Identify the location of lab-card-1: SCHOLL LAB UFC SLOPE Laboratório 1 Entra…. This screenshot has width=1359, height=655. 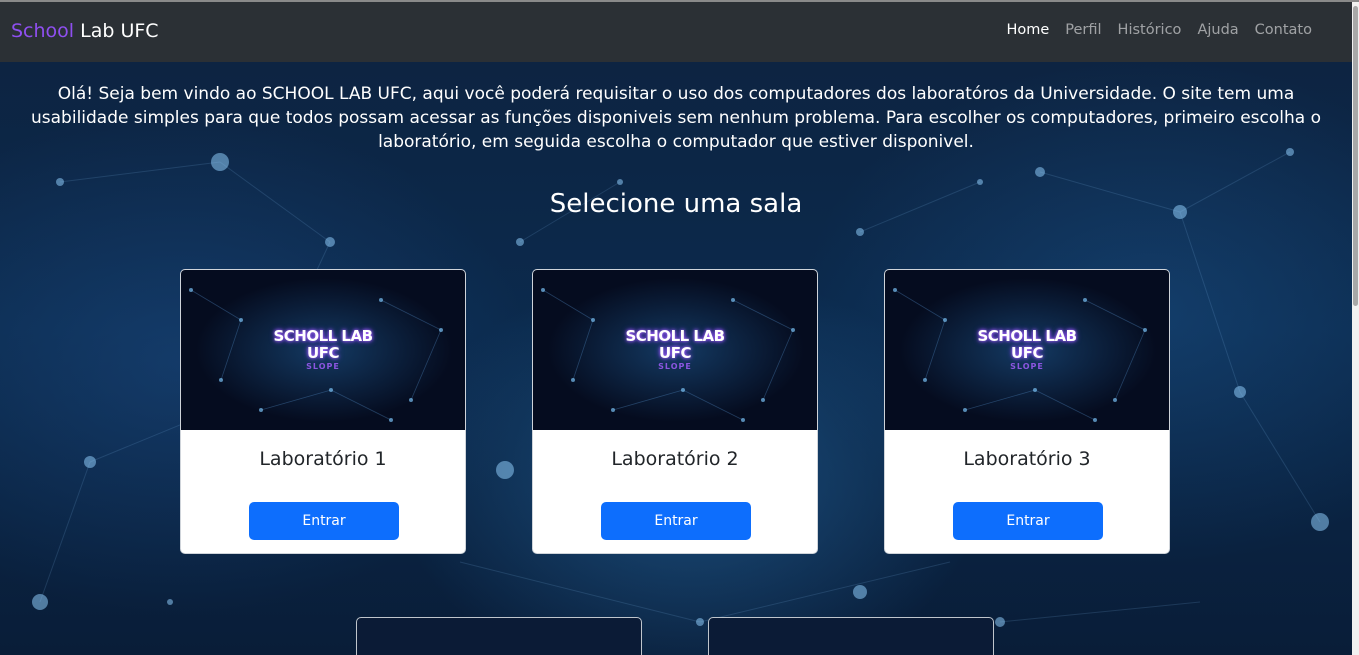
(323, 411).